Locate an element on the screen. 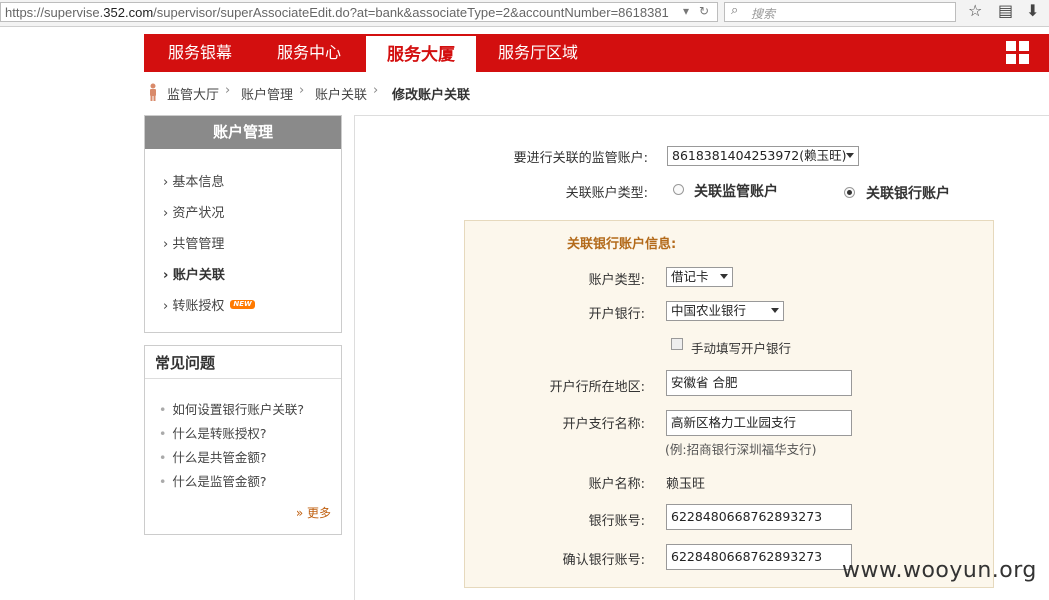 The width and height of the screenshot is (1049, 600). confirm-number-label: 确认银行账号: is located at coordinates (603, 560).